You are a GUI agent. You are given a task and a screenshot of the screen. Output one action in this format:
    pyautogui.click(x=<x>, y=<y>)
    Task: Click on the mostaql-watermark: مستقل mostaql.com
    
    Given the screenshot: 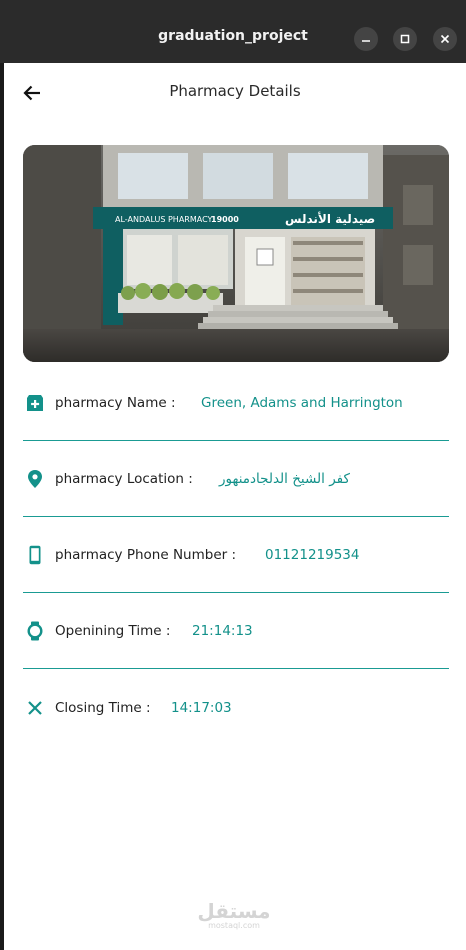 What is the action you would take?
    pyautogui.click(x=234, y=916)
    